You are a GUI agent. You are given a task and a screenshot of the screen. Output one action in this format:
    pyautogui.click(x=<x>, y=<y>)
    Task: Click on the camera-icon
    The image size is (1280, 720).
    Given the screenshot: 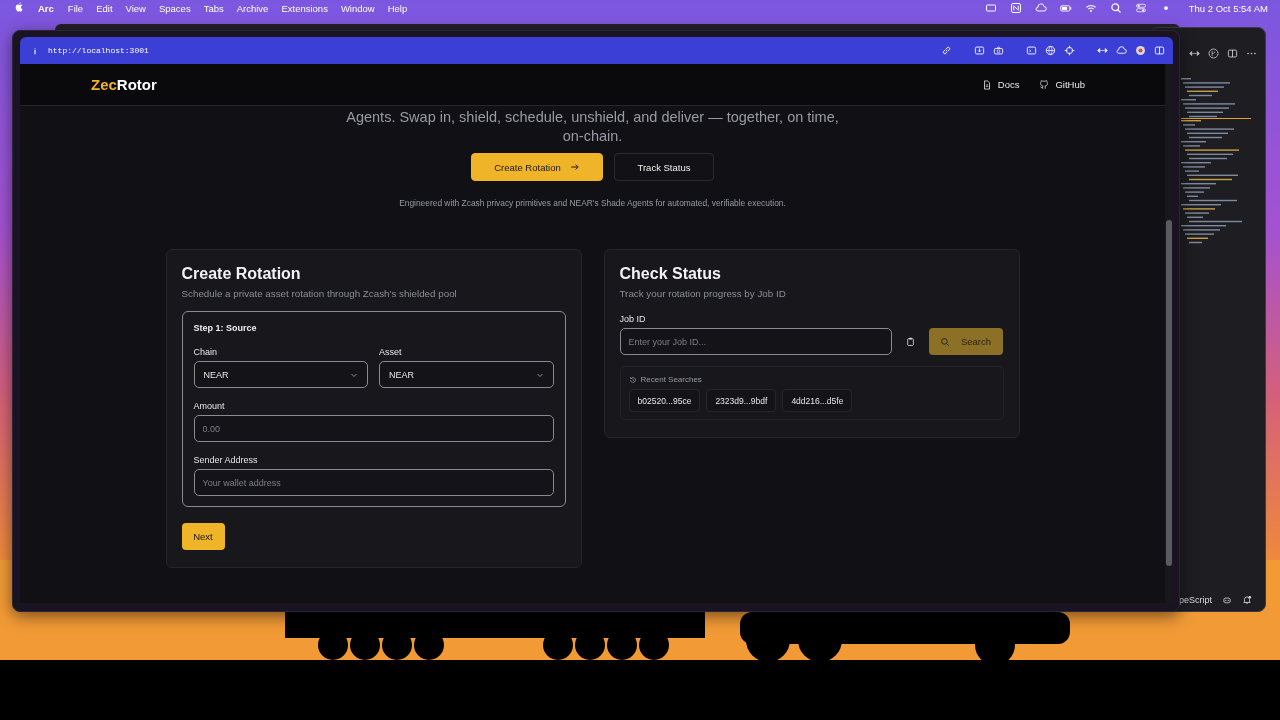 What is the action you would take?
    pyautogui.click(x=998, y=50)
    